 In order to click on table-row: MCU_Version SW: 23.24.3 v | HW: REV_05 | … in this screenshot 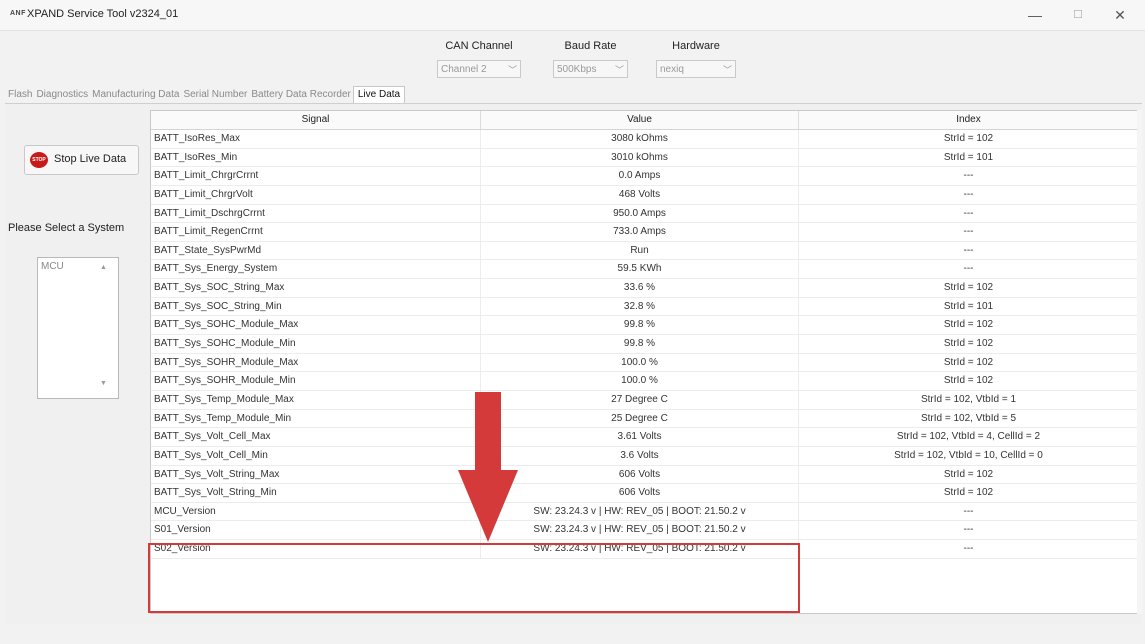, I will do `click(645, 512)`.